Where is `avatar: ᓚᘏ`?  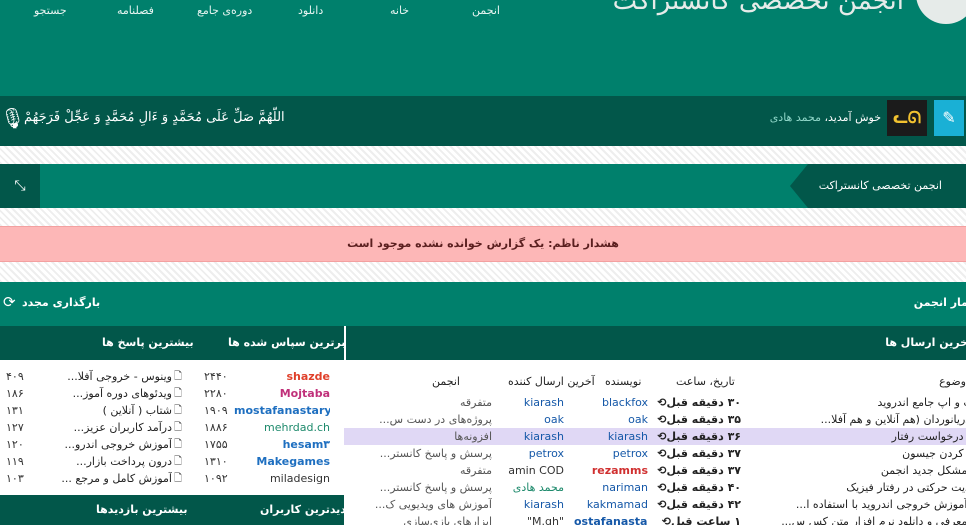
avatar: ᓚᘏ is located at coordinates (907, 118).